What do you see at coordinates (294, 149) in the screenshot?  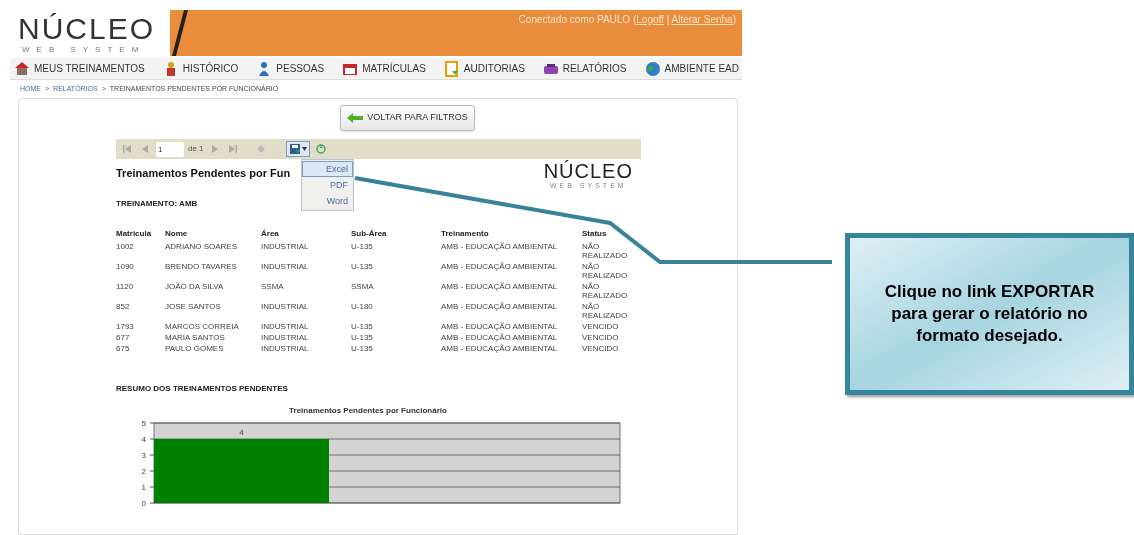 I see `save-icon` at bounding box center [294, 149].